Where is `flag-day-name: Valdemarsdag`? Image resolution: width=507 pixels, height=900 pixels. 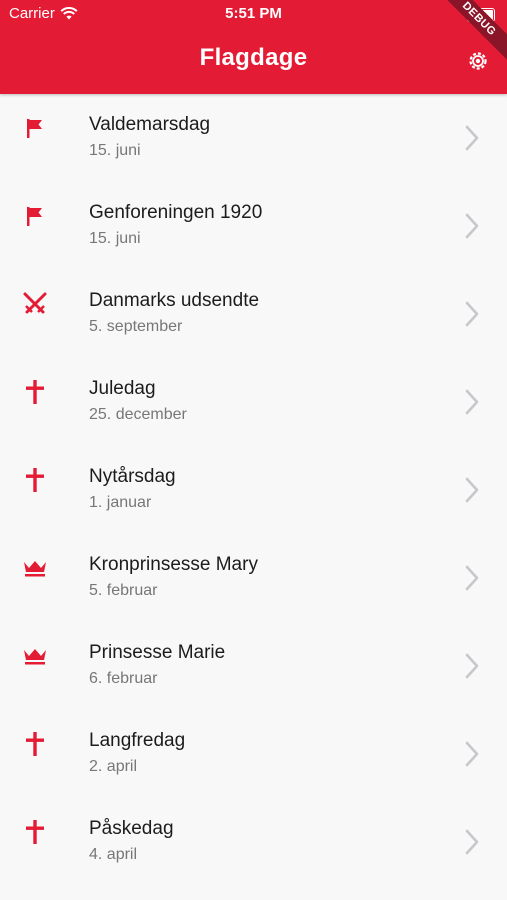
flag-day-name: Valdemarsdag is located at coordinates (150, 124).